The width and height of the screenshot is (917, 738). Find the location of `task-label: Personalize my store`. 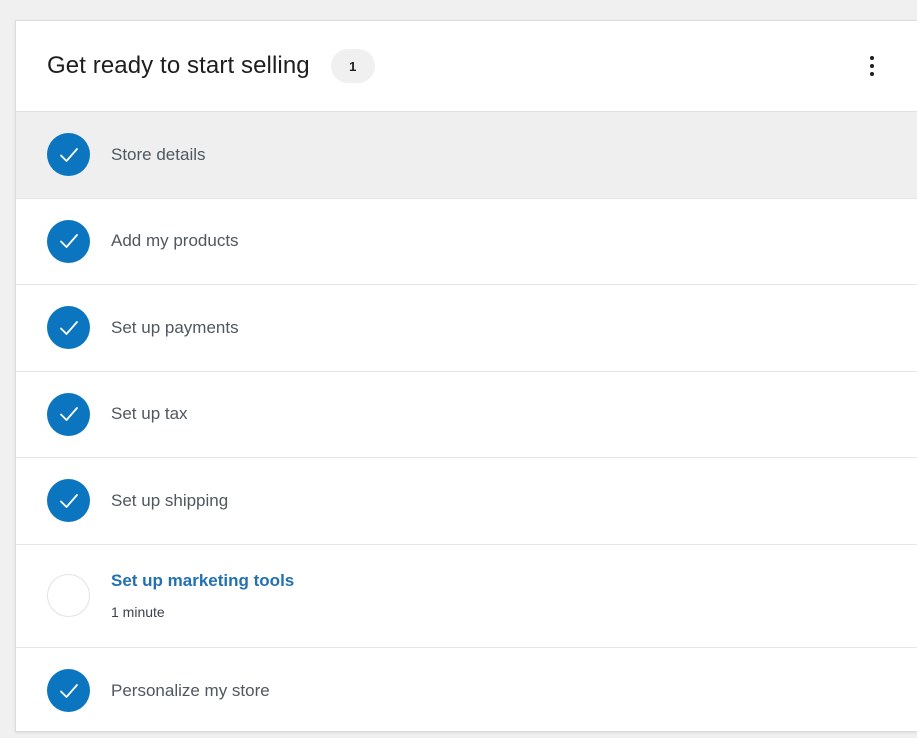

task-label: Personalize my store is located at coordinates (190, 690).